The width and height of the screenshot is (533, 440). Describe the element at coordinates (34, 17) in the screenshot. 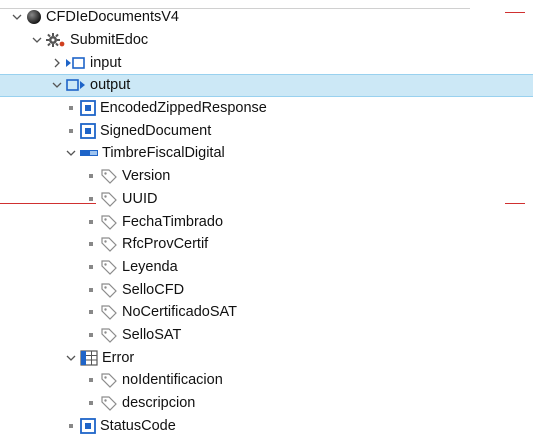

I see `service-sphere-icon` at that location.